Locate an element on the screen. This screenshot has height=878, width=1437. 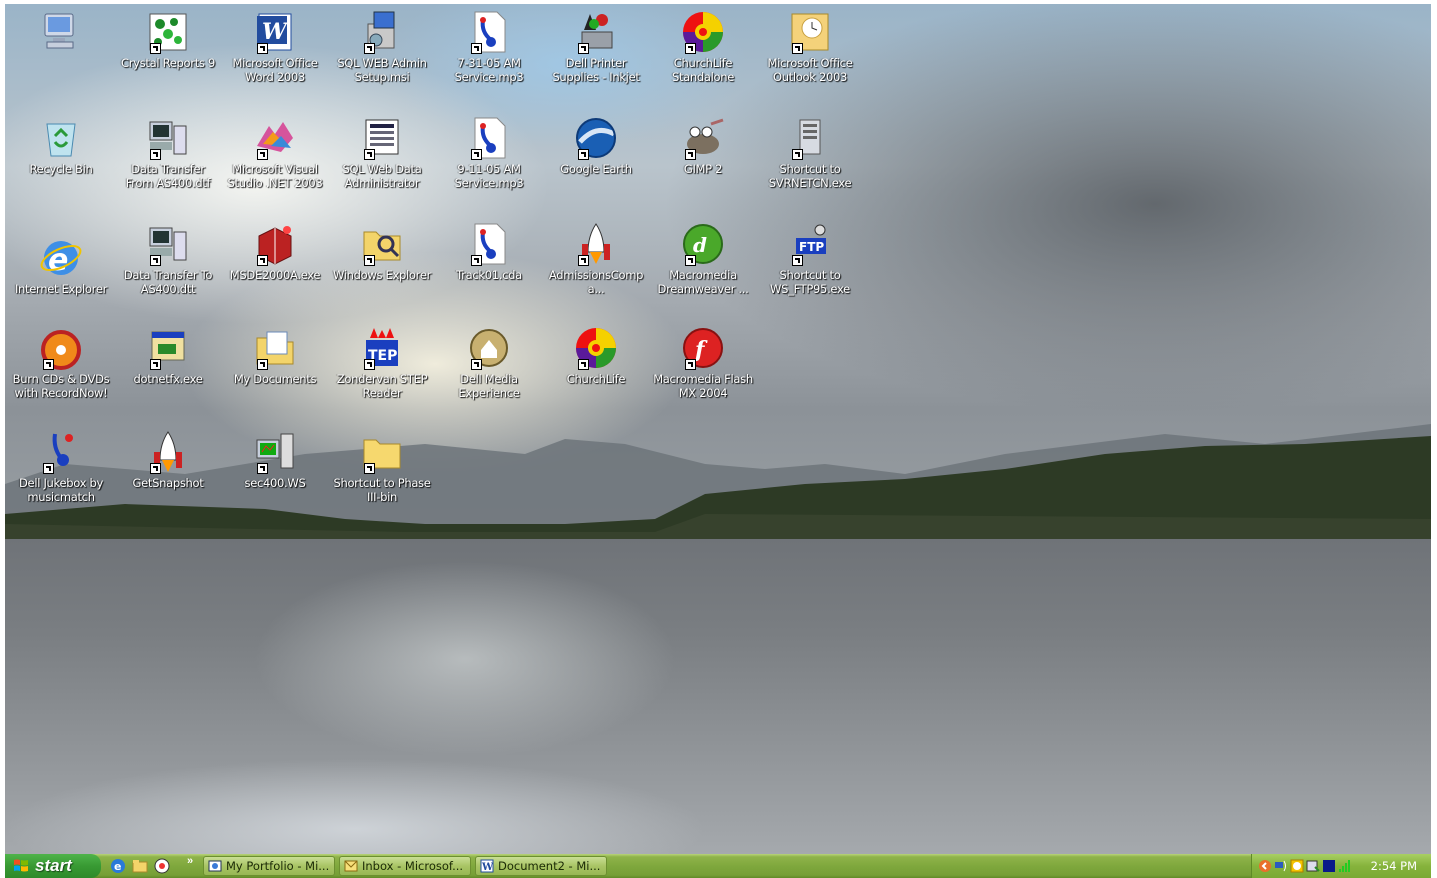
folder-icon is located at coordinates (382, 452).